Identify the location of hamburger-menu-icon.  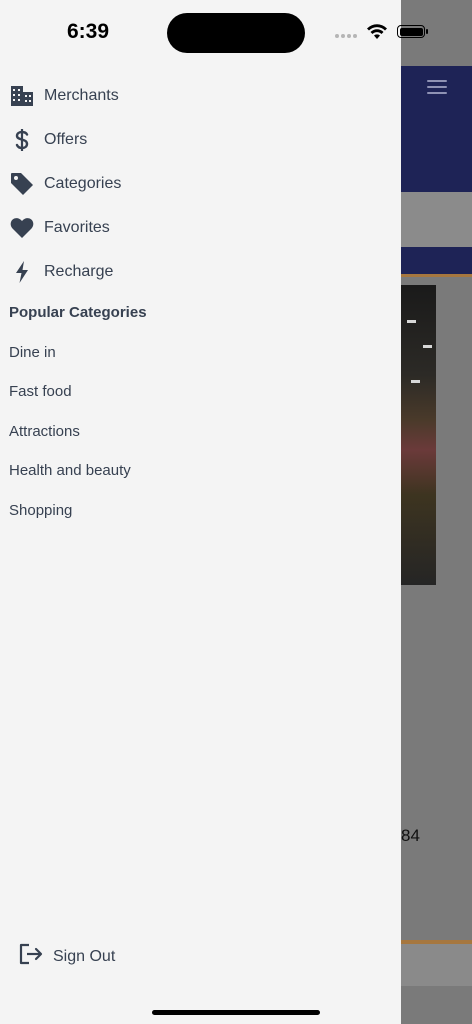
(437, 87).